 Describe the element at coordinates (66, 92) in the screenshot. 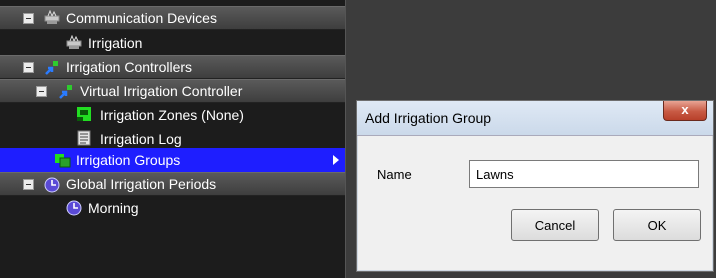

I see `virtual-controller-icon` at that location.